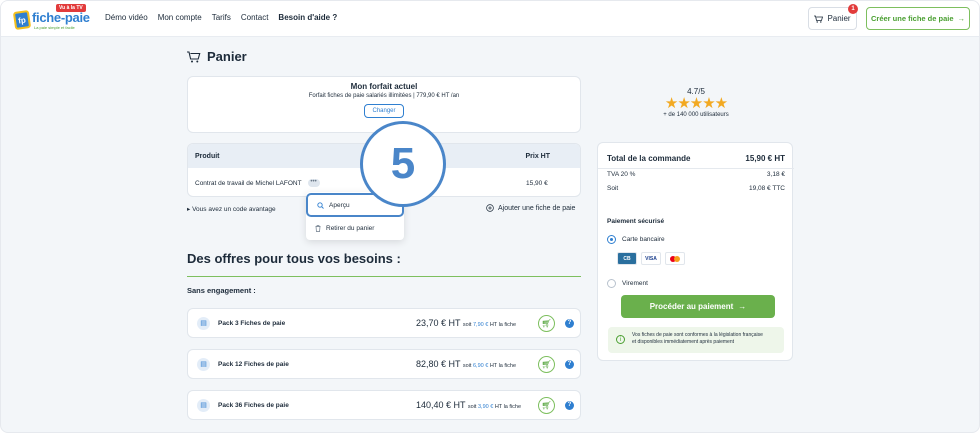  I want to click on cart-label: Panier, so click(839, 18).